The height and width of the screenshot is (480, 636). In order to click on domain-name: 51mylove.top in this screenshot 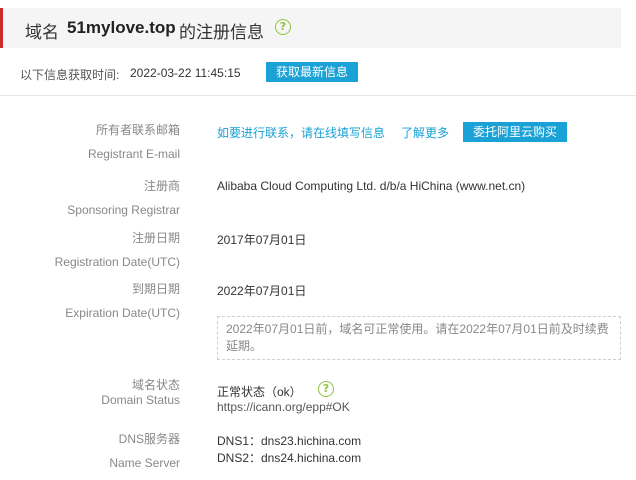, I will do `click(121, 27)`.